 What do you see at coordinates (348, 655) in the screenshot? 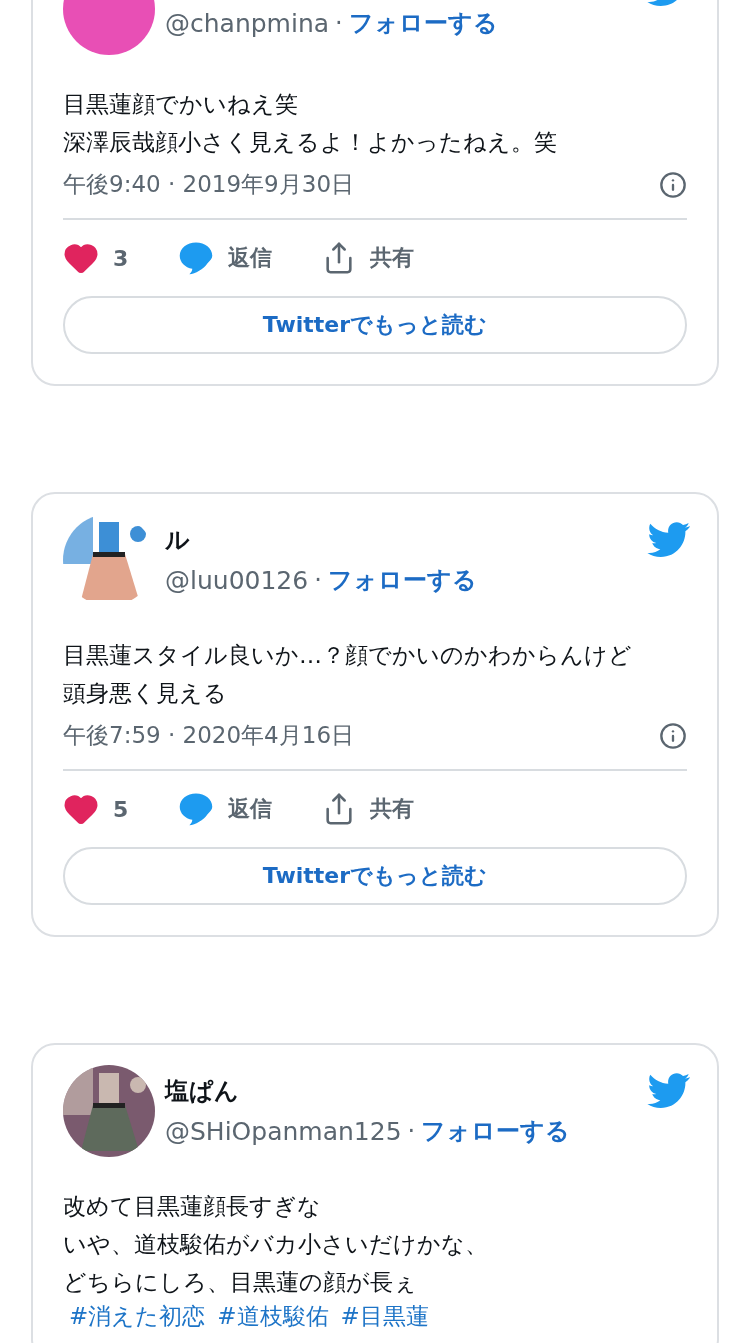
I see `tweet-text: 目黒蓮スタイル良いか…？顔でかいのかわからんけど` at bounding box center [348, 655].